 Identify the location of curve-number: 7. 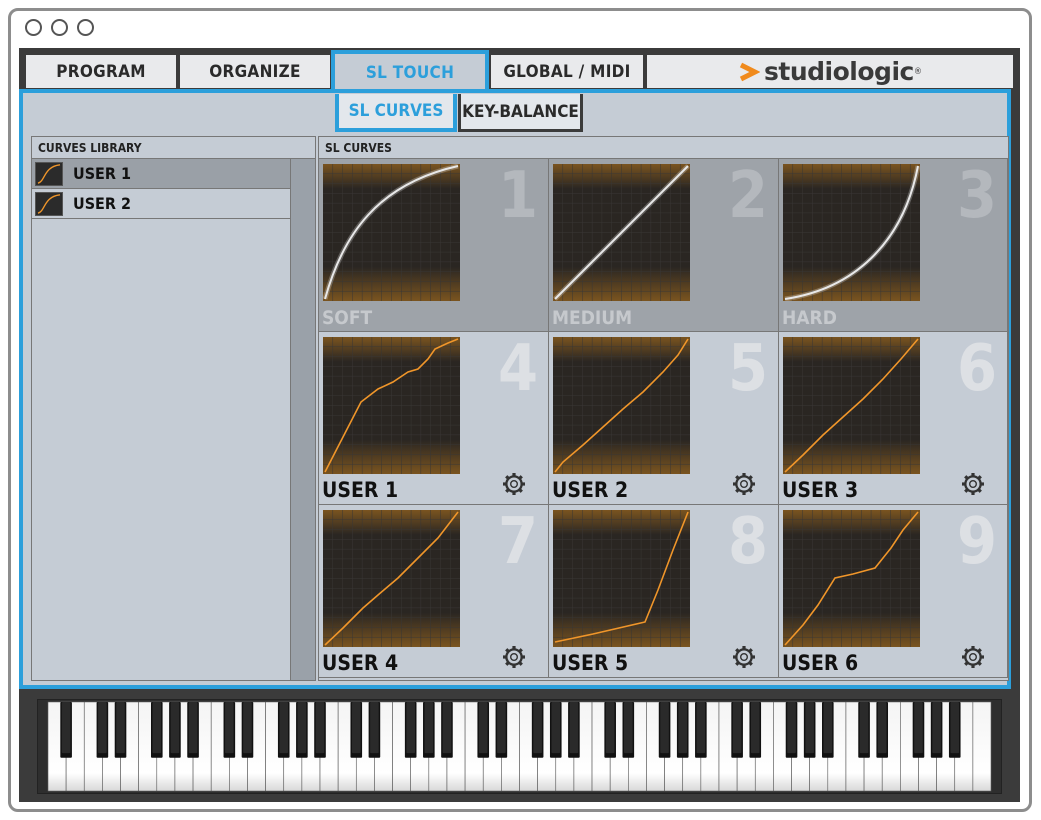
(517, 542).